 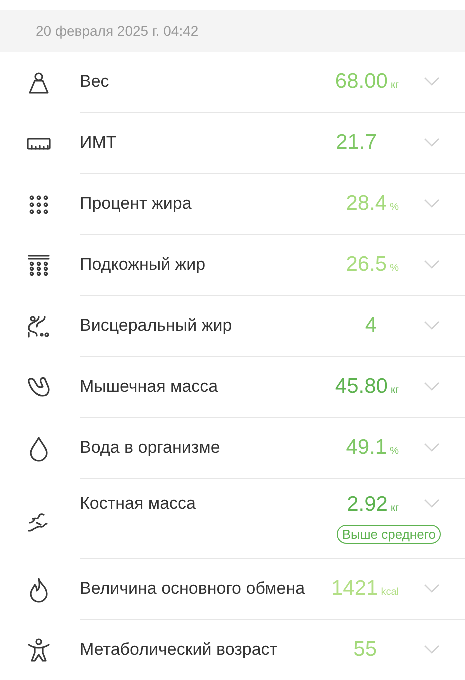 I want to click on person-icon, so click(x=39, y=650).